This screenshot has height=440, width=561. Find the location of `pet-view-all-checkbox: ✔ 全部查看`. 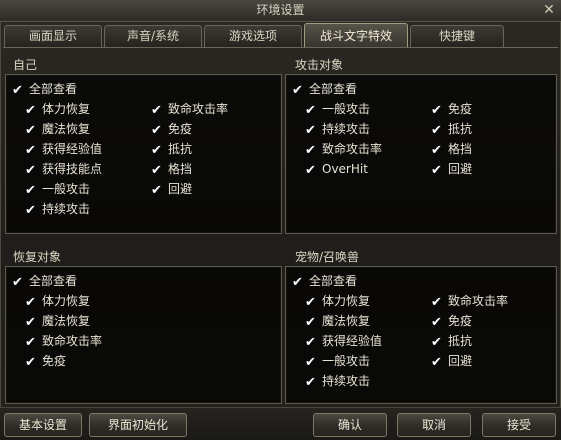

pet-view-all-checkbox: ✔ 全部查看 is located at coordinates (324, 281).